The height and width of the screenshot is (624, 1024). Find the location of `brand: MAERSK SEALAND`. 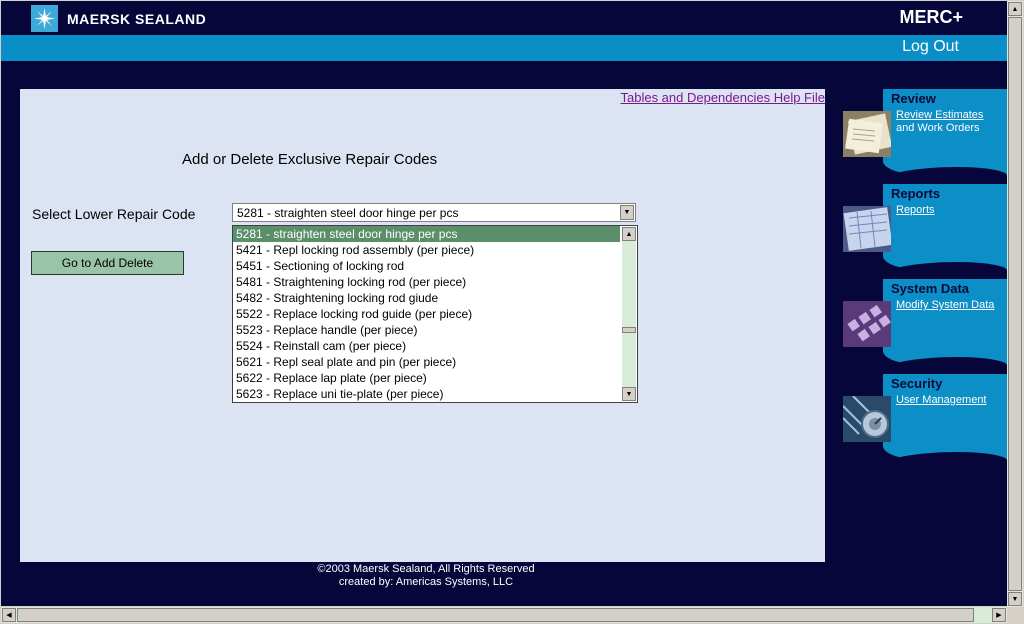

brand: MAERSK SEALAND is located at coordinates (118, 18).